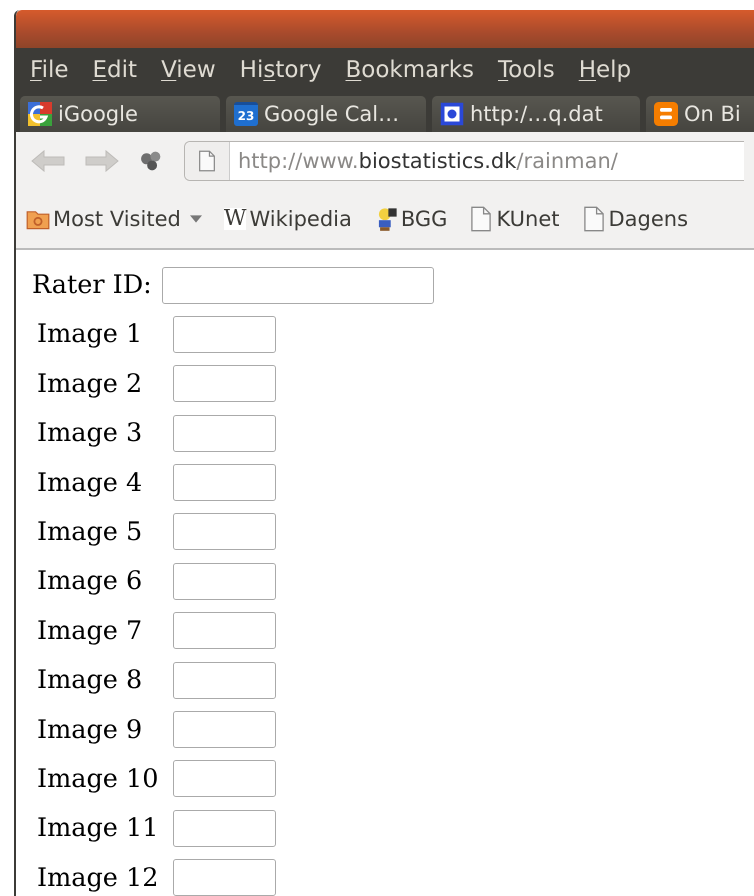 This screenshot has height=896, width=754. Describe the element at coordinates (281, 70) in the screenshot. I see `menu-item: History` at that location.